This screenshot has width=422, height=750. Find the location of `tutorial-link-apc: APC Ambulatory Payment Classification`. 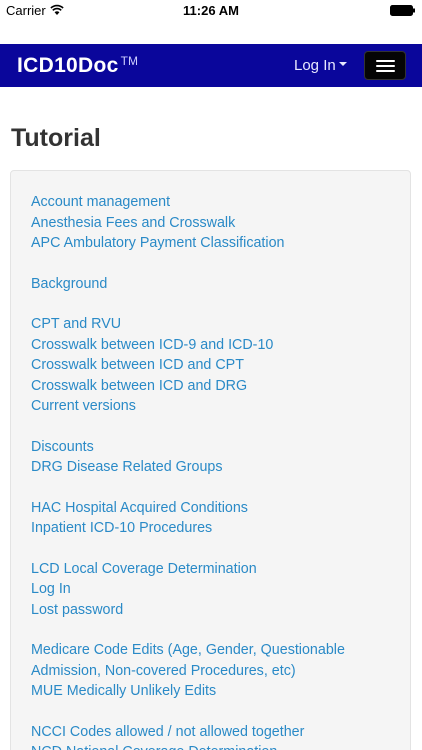

tutorial-link-apc: APC Ambulatory Payment Classification is located at coordinates (217, 243).